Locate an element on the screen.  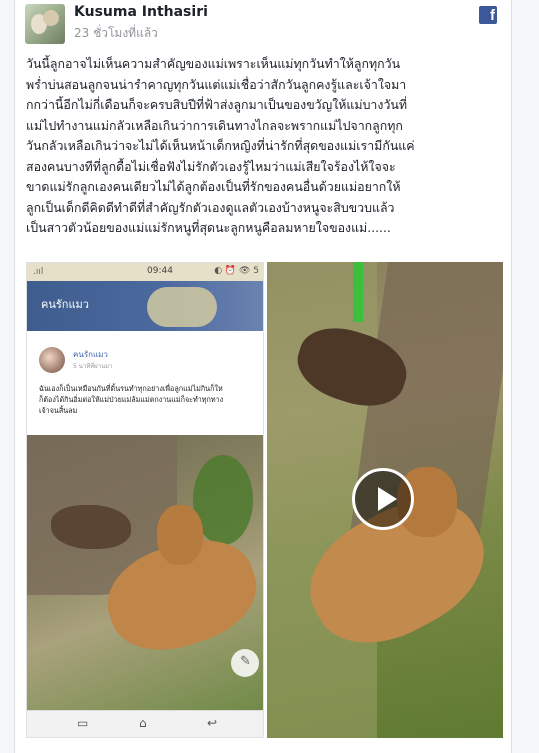
phone-clock: 09:44 is located at coordinates (160, 271).